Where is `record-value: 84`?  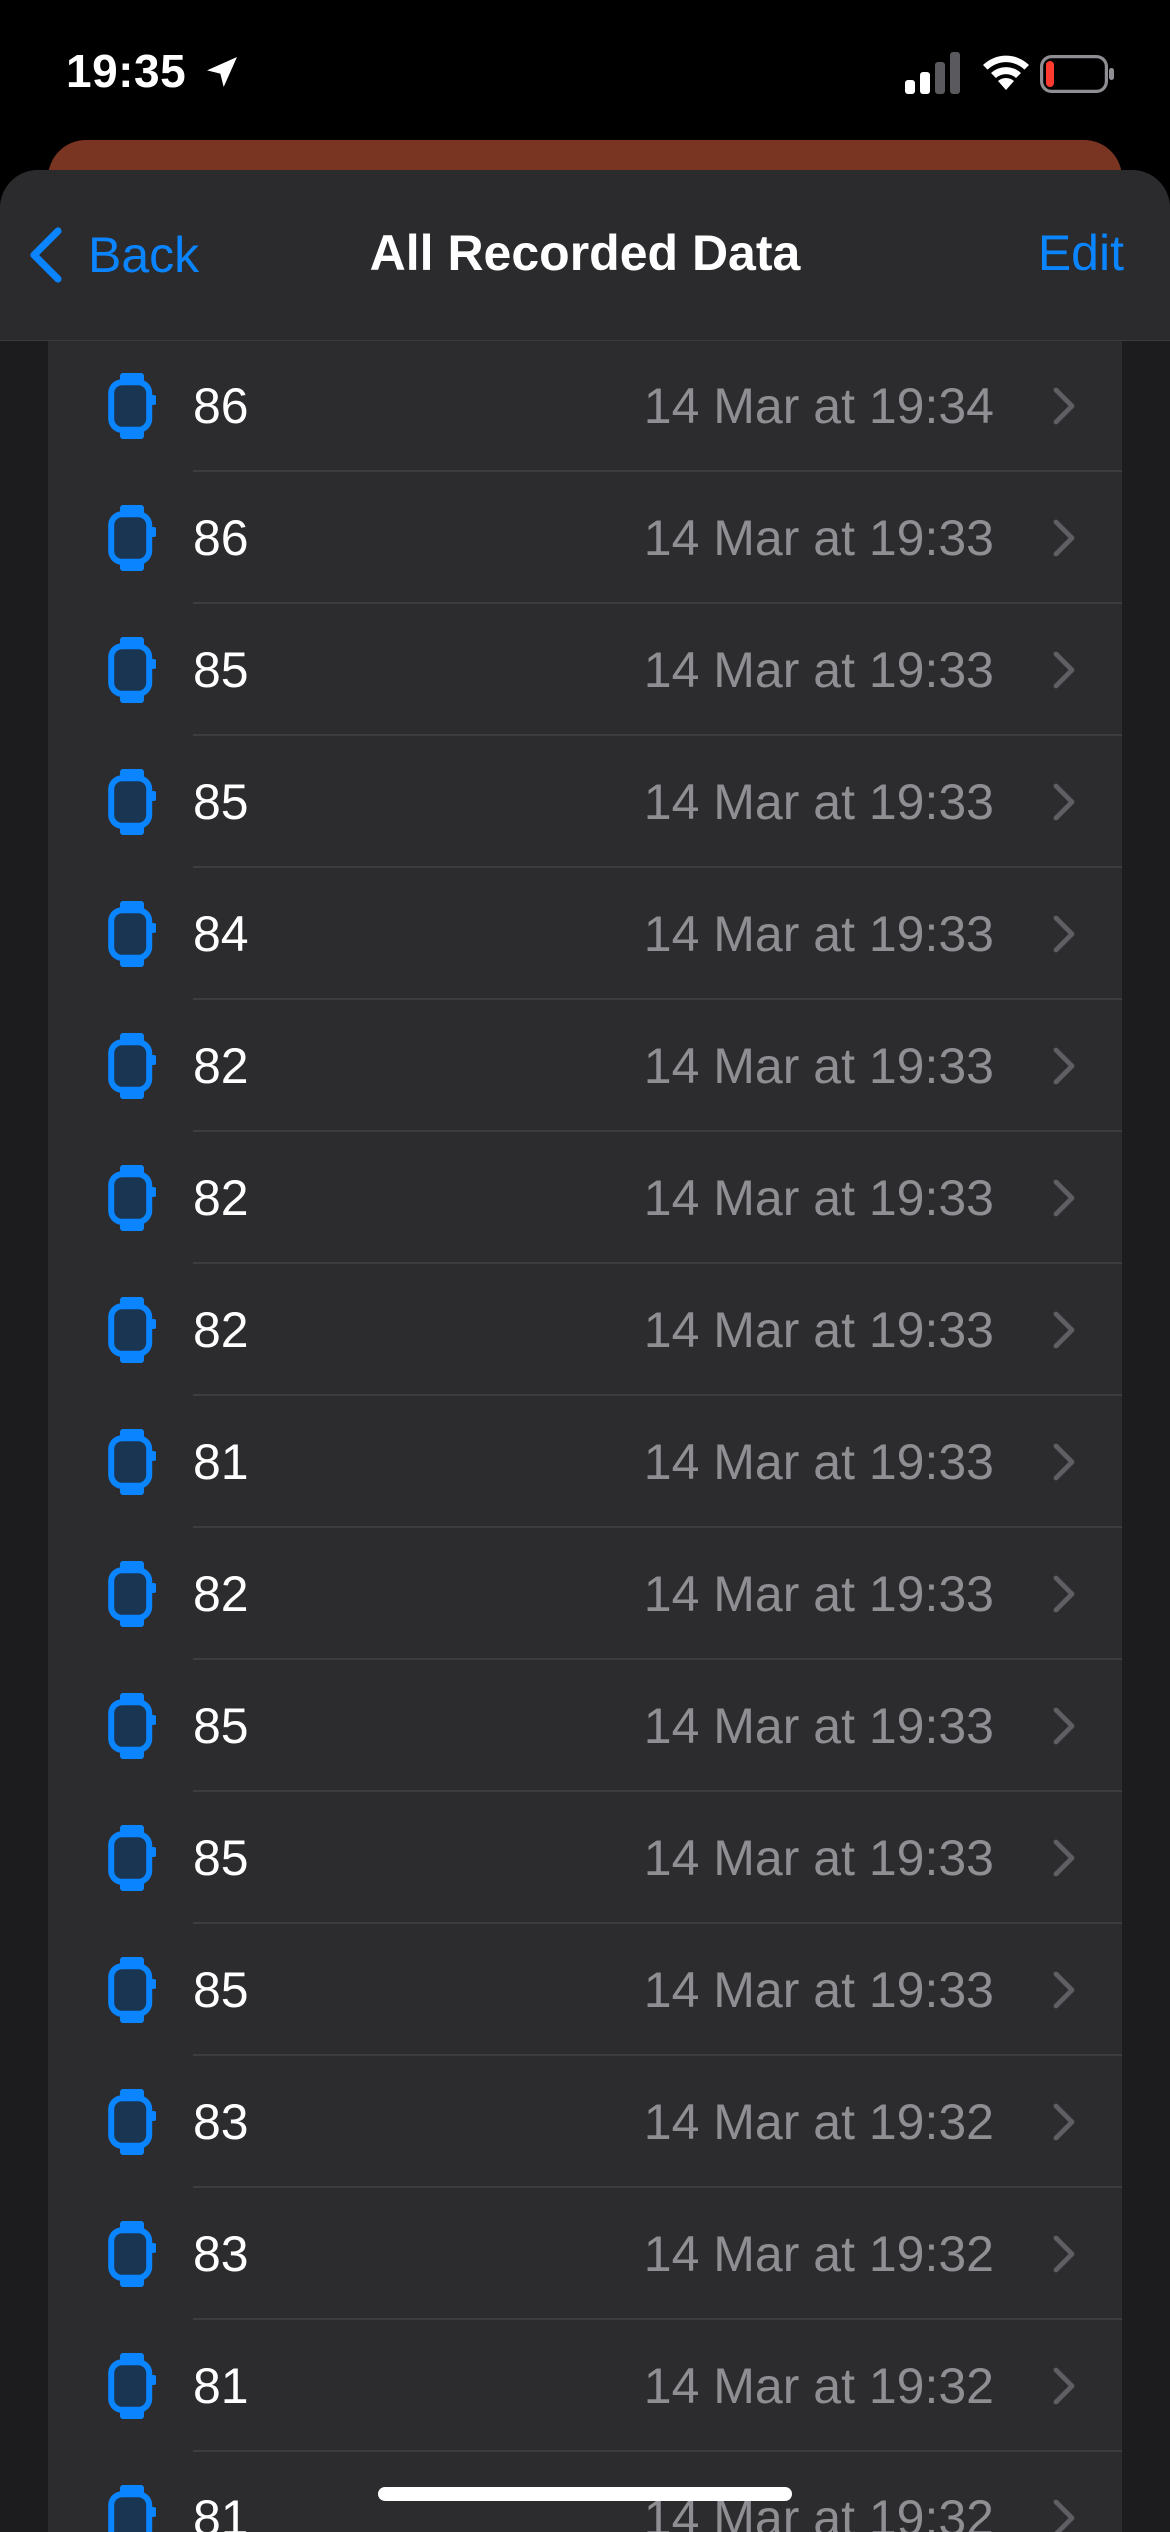
record-value: 84 is located at coordinates (221, 934).